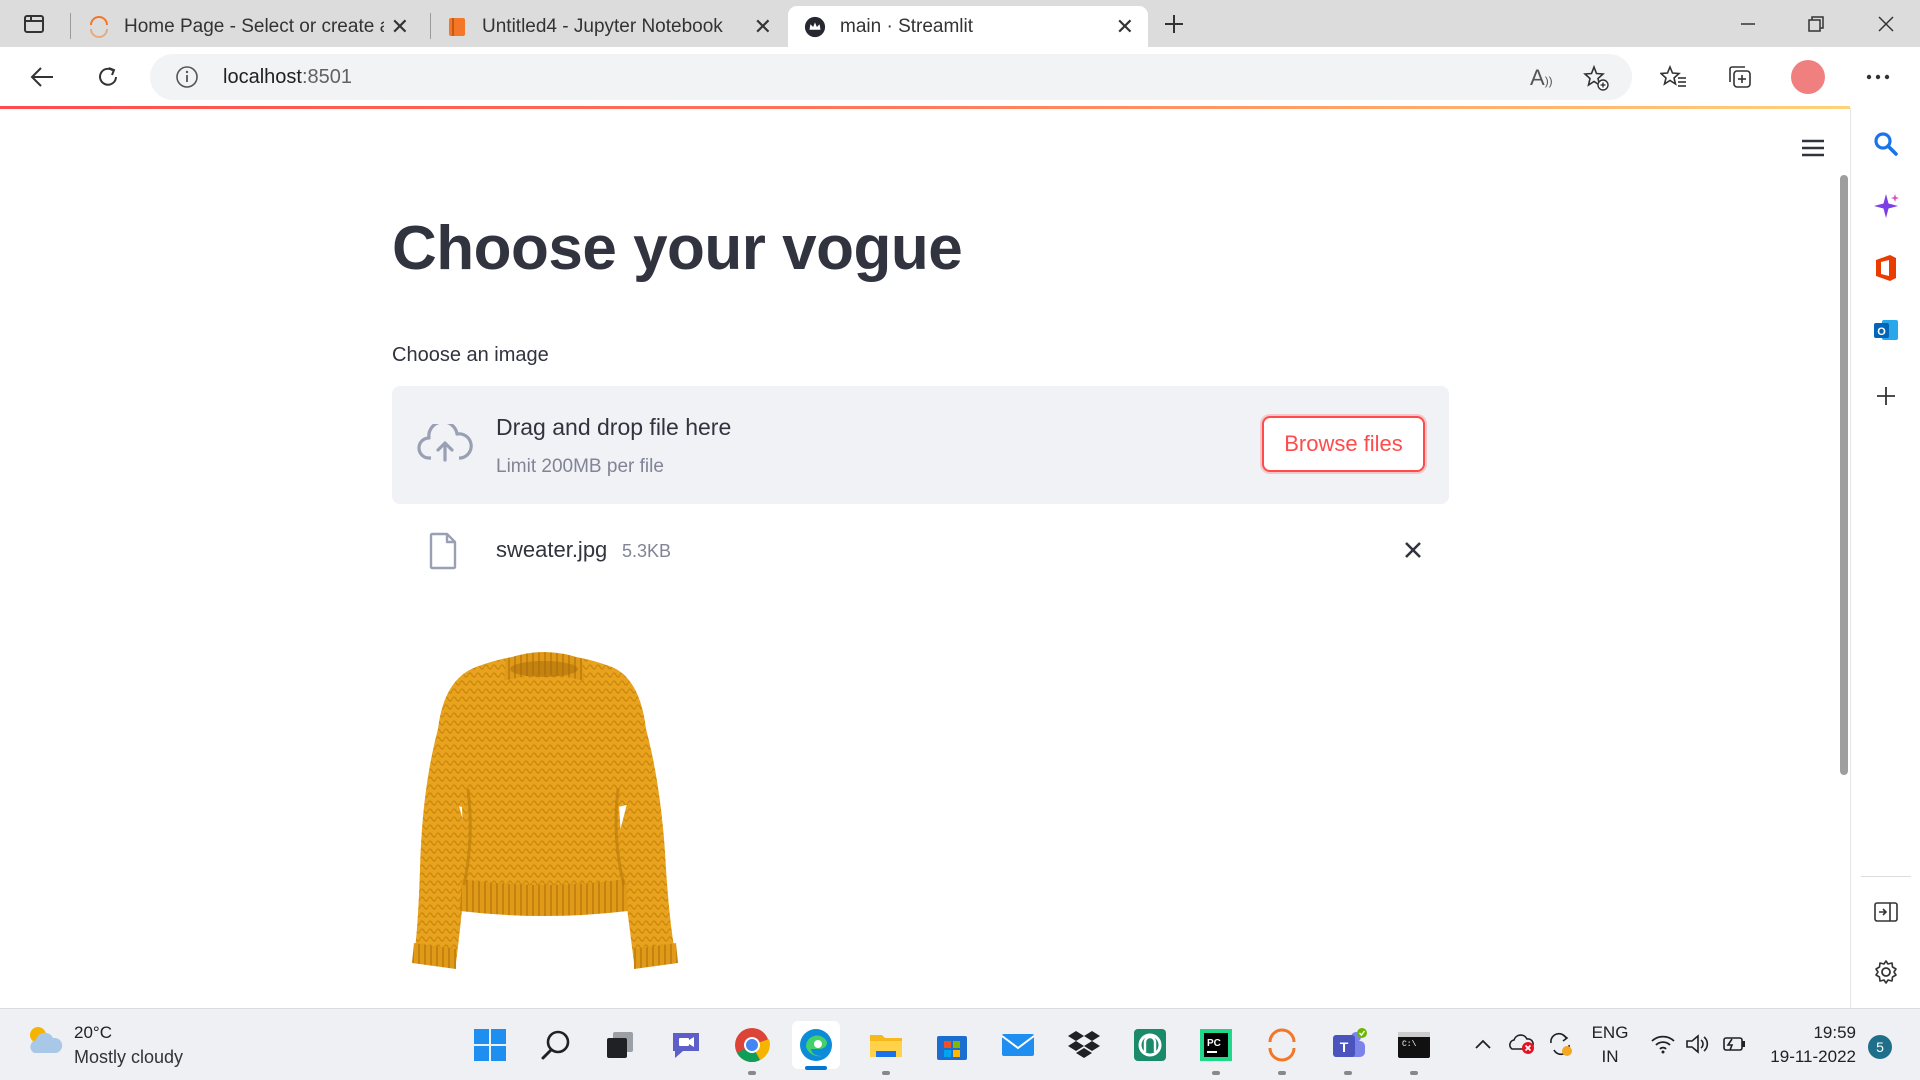 Image resolution: width=1920 pixels, height=1080 pixels. Describe the element at coordinates (677, 248) in the screenshot. I see `page-title: Choose your vogue` at that location.